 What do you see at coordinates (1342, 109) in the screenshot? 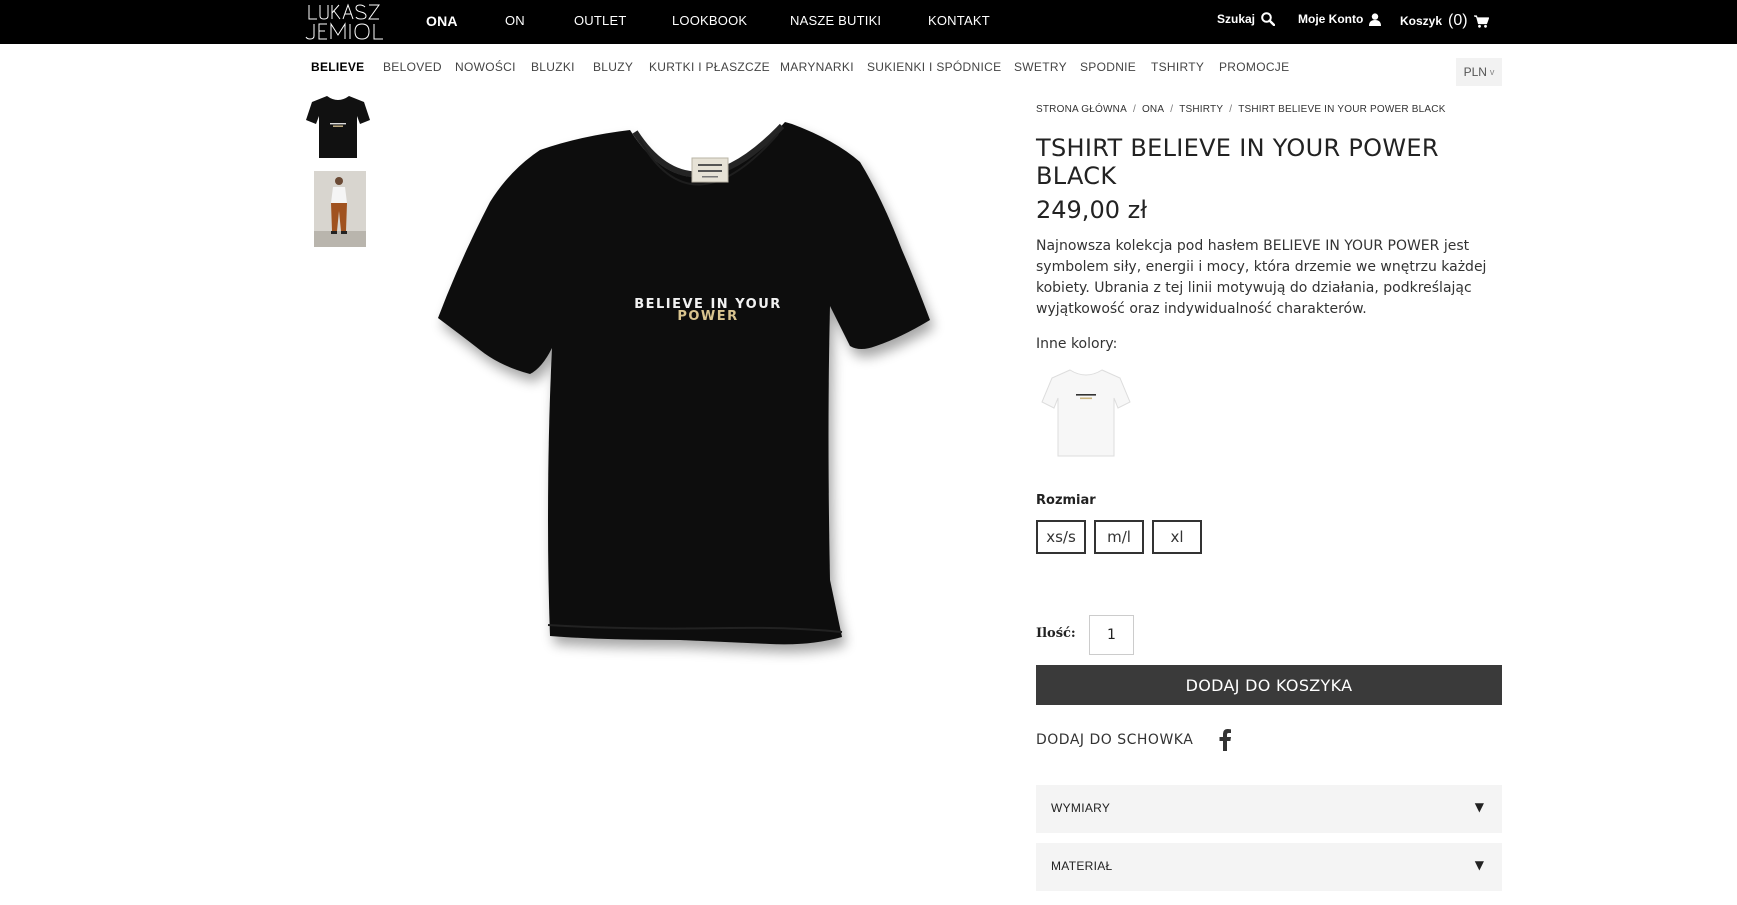
I see `breadcrumb-current: TSHIRT BELIEVE IN YOUR POWER BLACK` at bounding box center [1342, 109].